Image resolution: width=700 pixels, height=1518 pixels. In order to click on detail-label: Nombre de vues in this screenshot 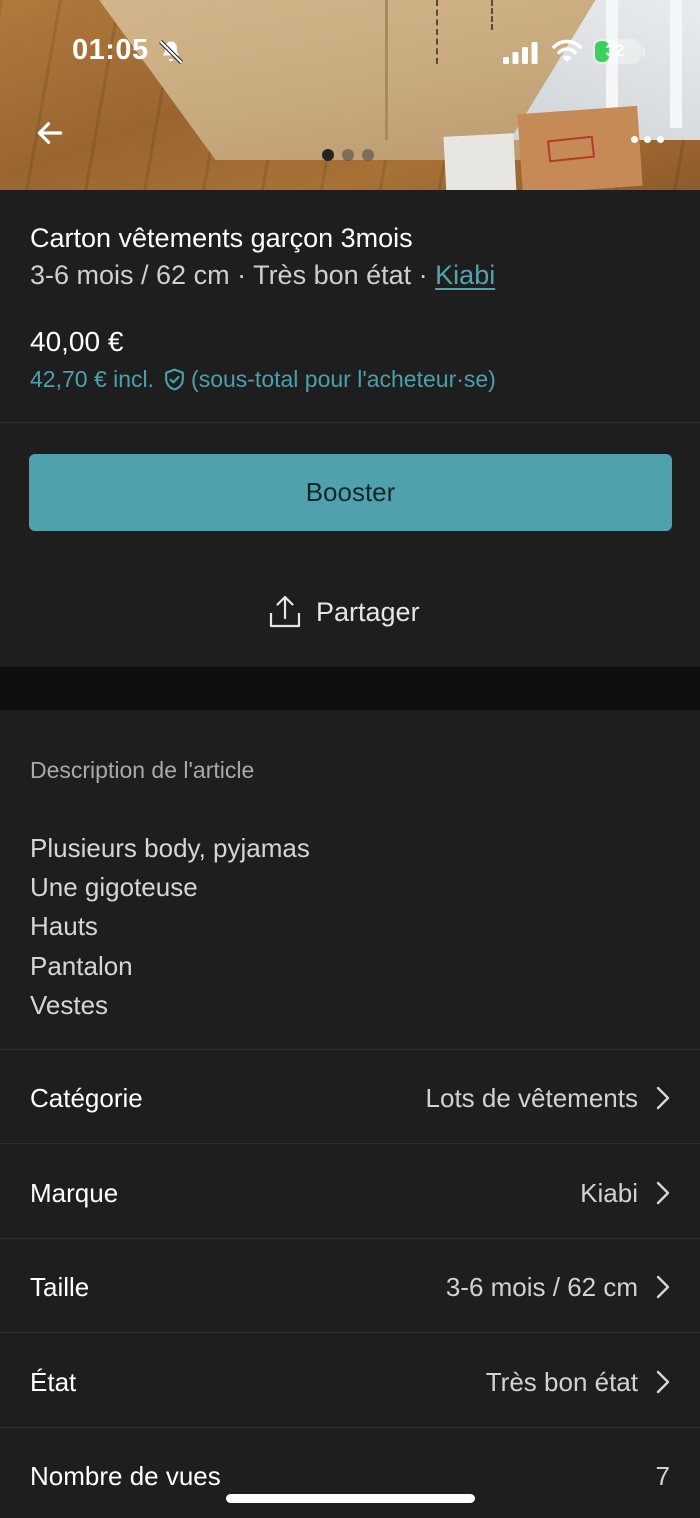, I will do `click(125, 1475)`.